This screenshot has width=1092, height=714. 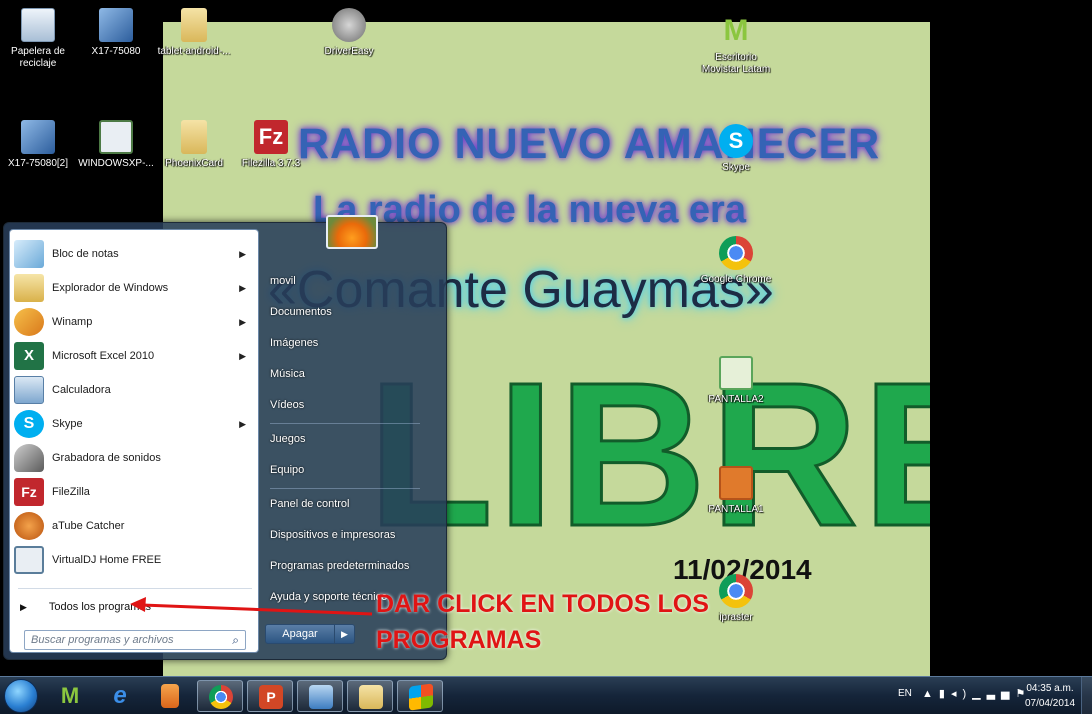 What do you see at coordinates (961, 694) in the screenshot?
I see `volume-icon: ◂)` at bounding box center [961, 694].